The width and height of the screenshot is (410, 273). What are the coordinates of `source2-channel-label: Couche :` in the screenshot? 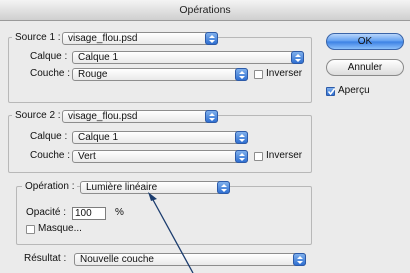 It's located at (50, 155).